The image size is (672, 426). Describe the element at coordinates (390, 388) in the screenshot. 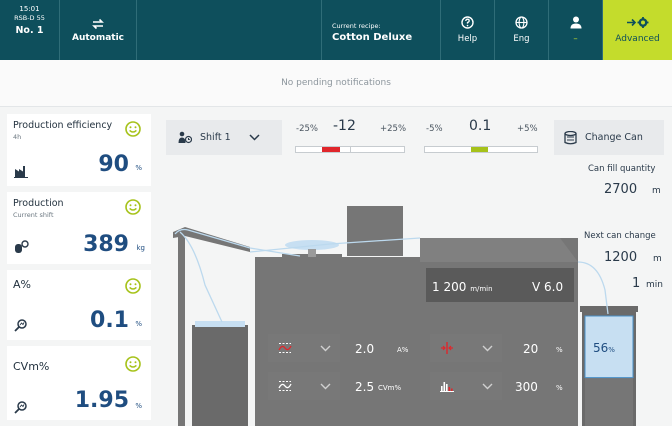

I see `cvm-unit: CVm%` at that location.